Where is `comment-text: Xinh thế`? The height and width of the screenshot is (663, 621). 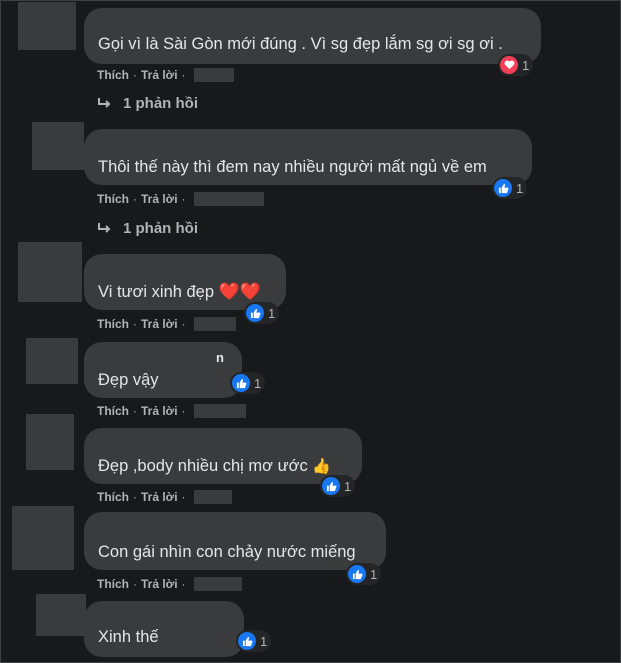 comment-text: Xinh thế is located at coordinates (128, 637).